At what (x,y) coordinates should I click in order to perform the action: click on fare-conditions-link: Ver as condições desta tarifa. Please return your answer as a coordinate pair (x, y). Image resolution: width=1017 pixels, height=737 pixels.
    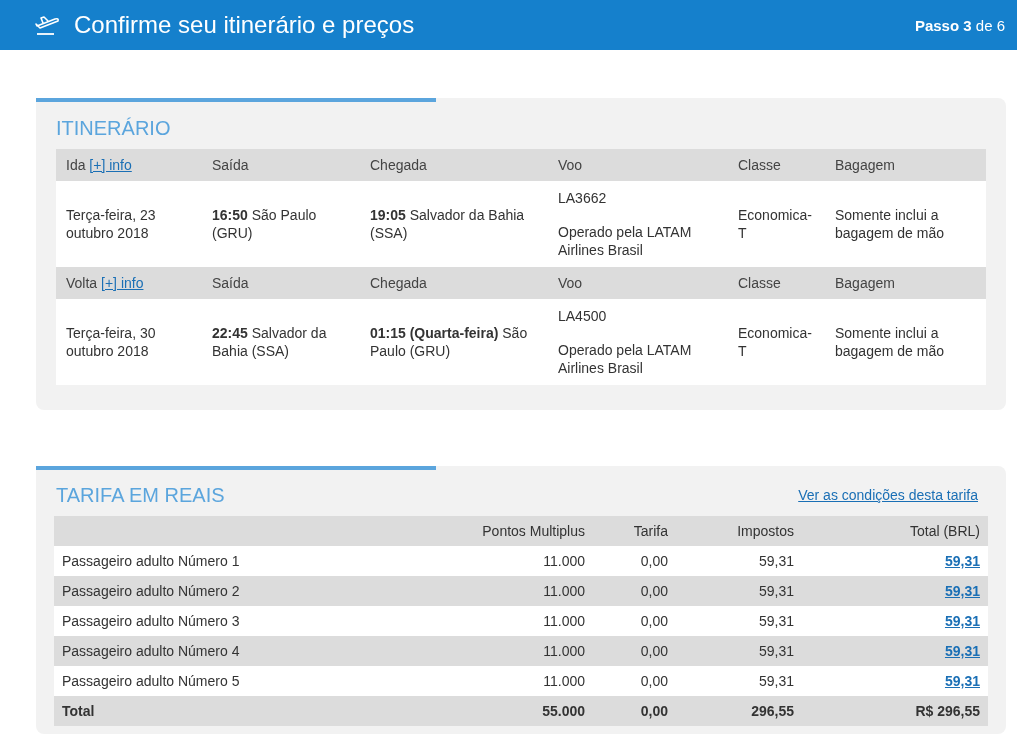
    Looking at the image, I should click on (888, 495).